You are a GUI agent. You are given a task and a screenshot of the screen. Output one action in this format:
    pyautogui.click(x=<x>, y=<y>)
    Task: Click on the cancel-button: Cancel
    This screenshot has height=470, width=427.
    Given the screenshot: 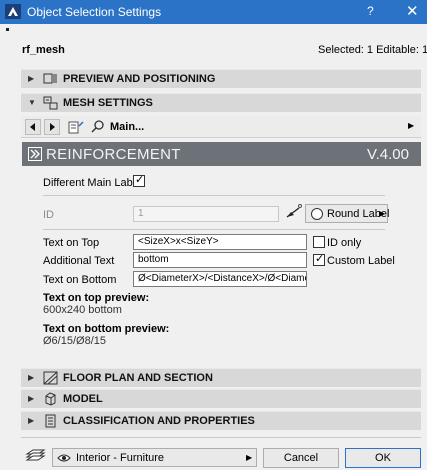 What is the action you would take?
    pyautogui.click(x=301, y=458)
    